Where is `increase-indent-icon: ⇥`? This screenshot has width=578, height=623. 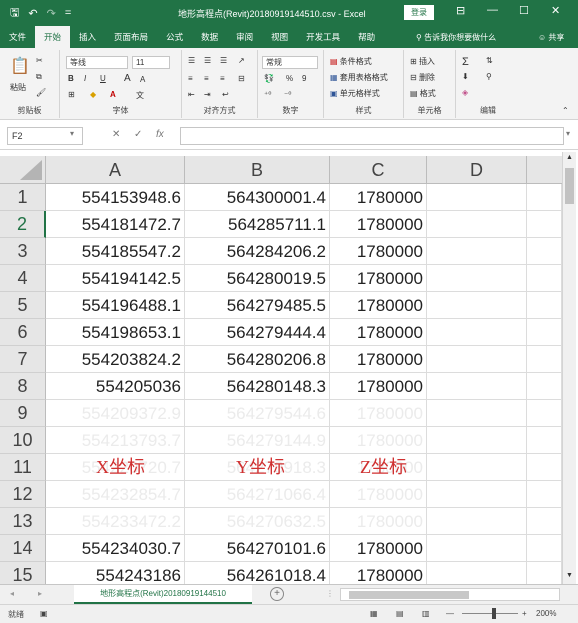
increase-indent-icon: ⇥ is located at coordinates (207, 94).